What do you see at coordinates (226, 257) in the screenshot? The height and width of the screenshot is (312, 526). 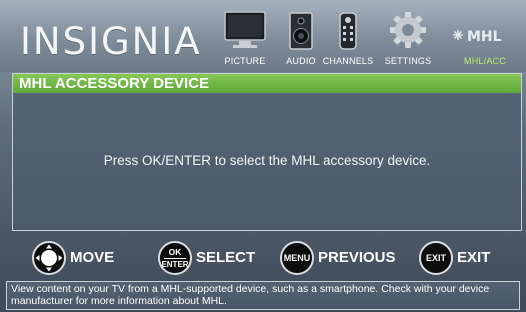 I see `select-label: SELECT` at bounding box center [226, 257].